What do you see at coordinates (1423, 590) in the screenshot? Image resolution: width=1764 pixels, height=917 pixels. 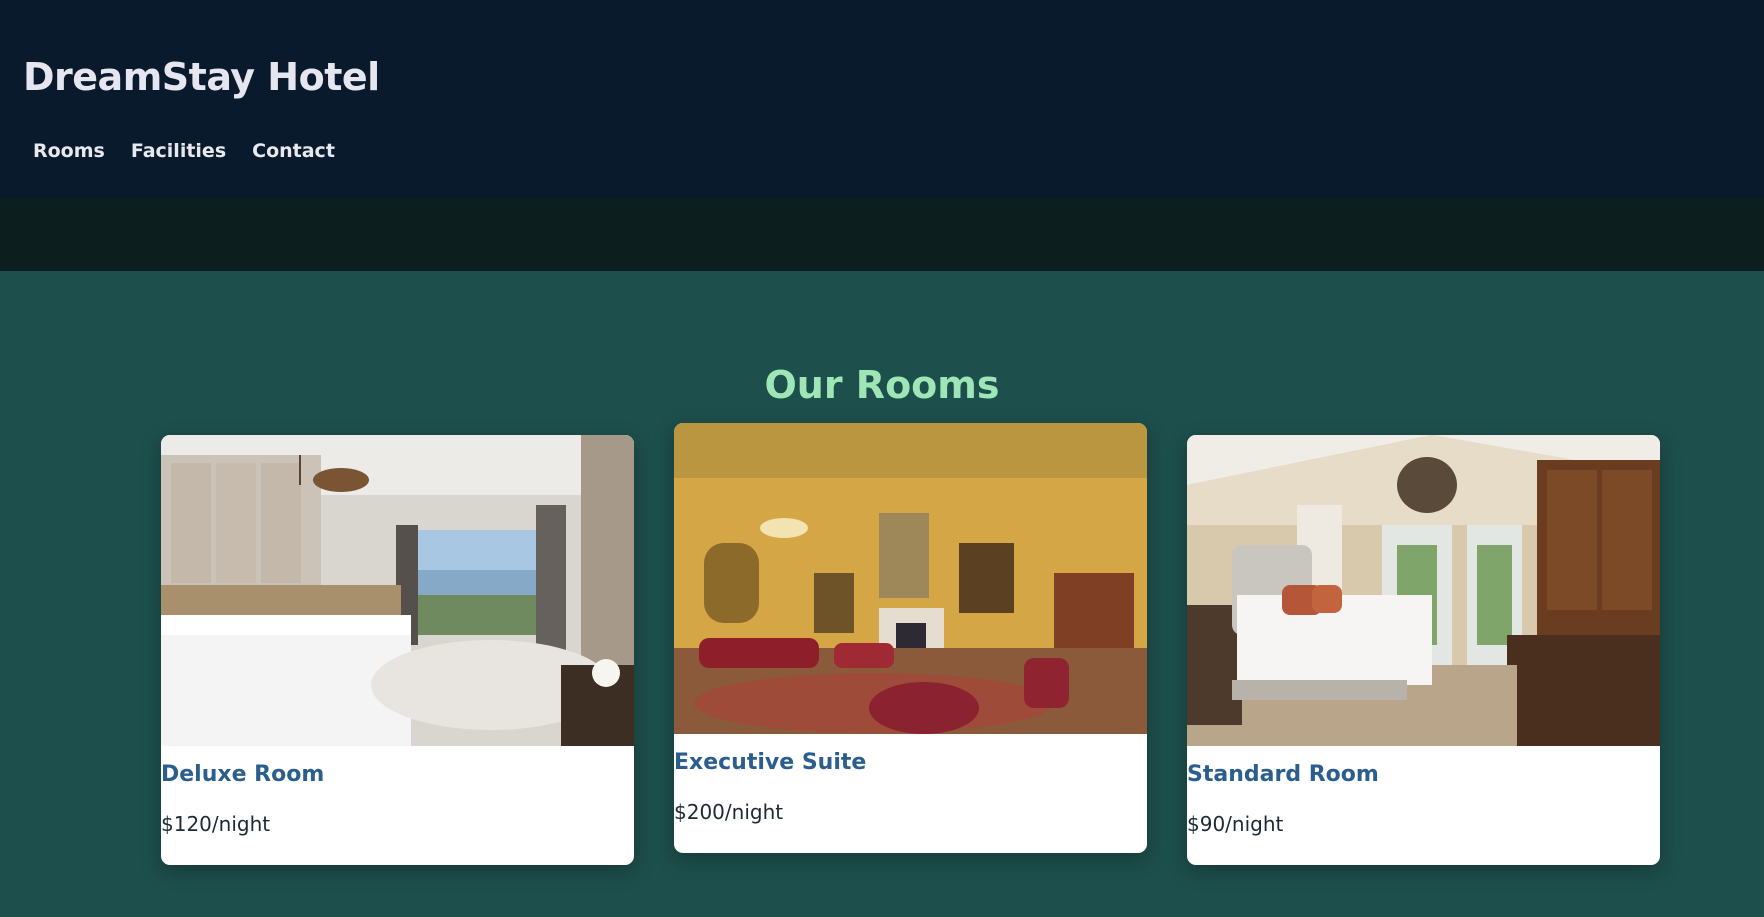 I see `room-photo-standard` at bounding box center [1423, 590].